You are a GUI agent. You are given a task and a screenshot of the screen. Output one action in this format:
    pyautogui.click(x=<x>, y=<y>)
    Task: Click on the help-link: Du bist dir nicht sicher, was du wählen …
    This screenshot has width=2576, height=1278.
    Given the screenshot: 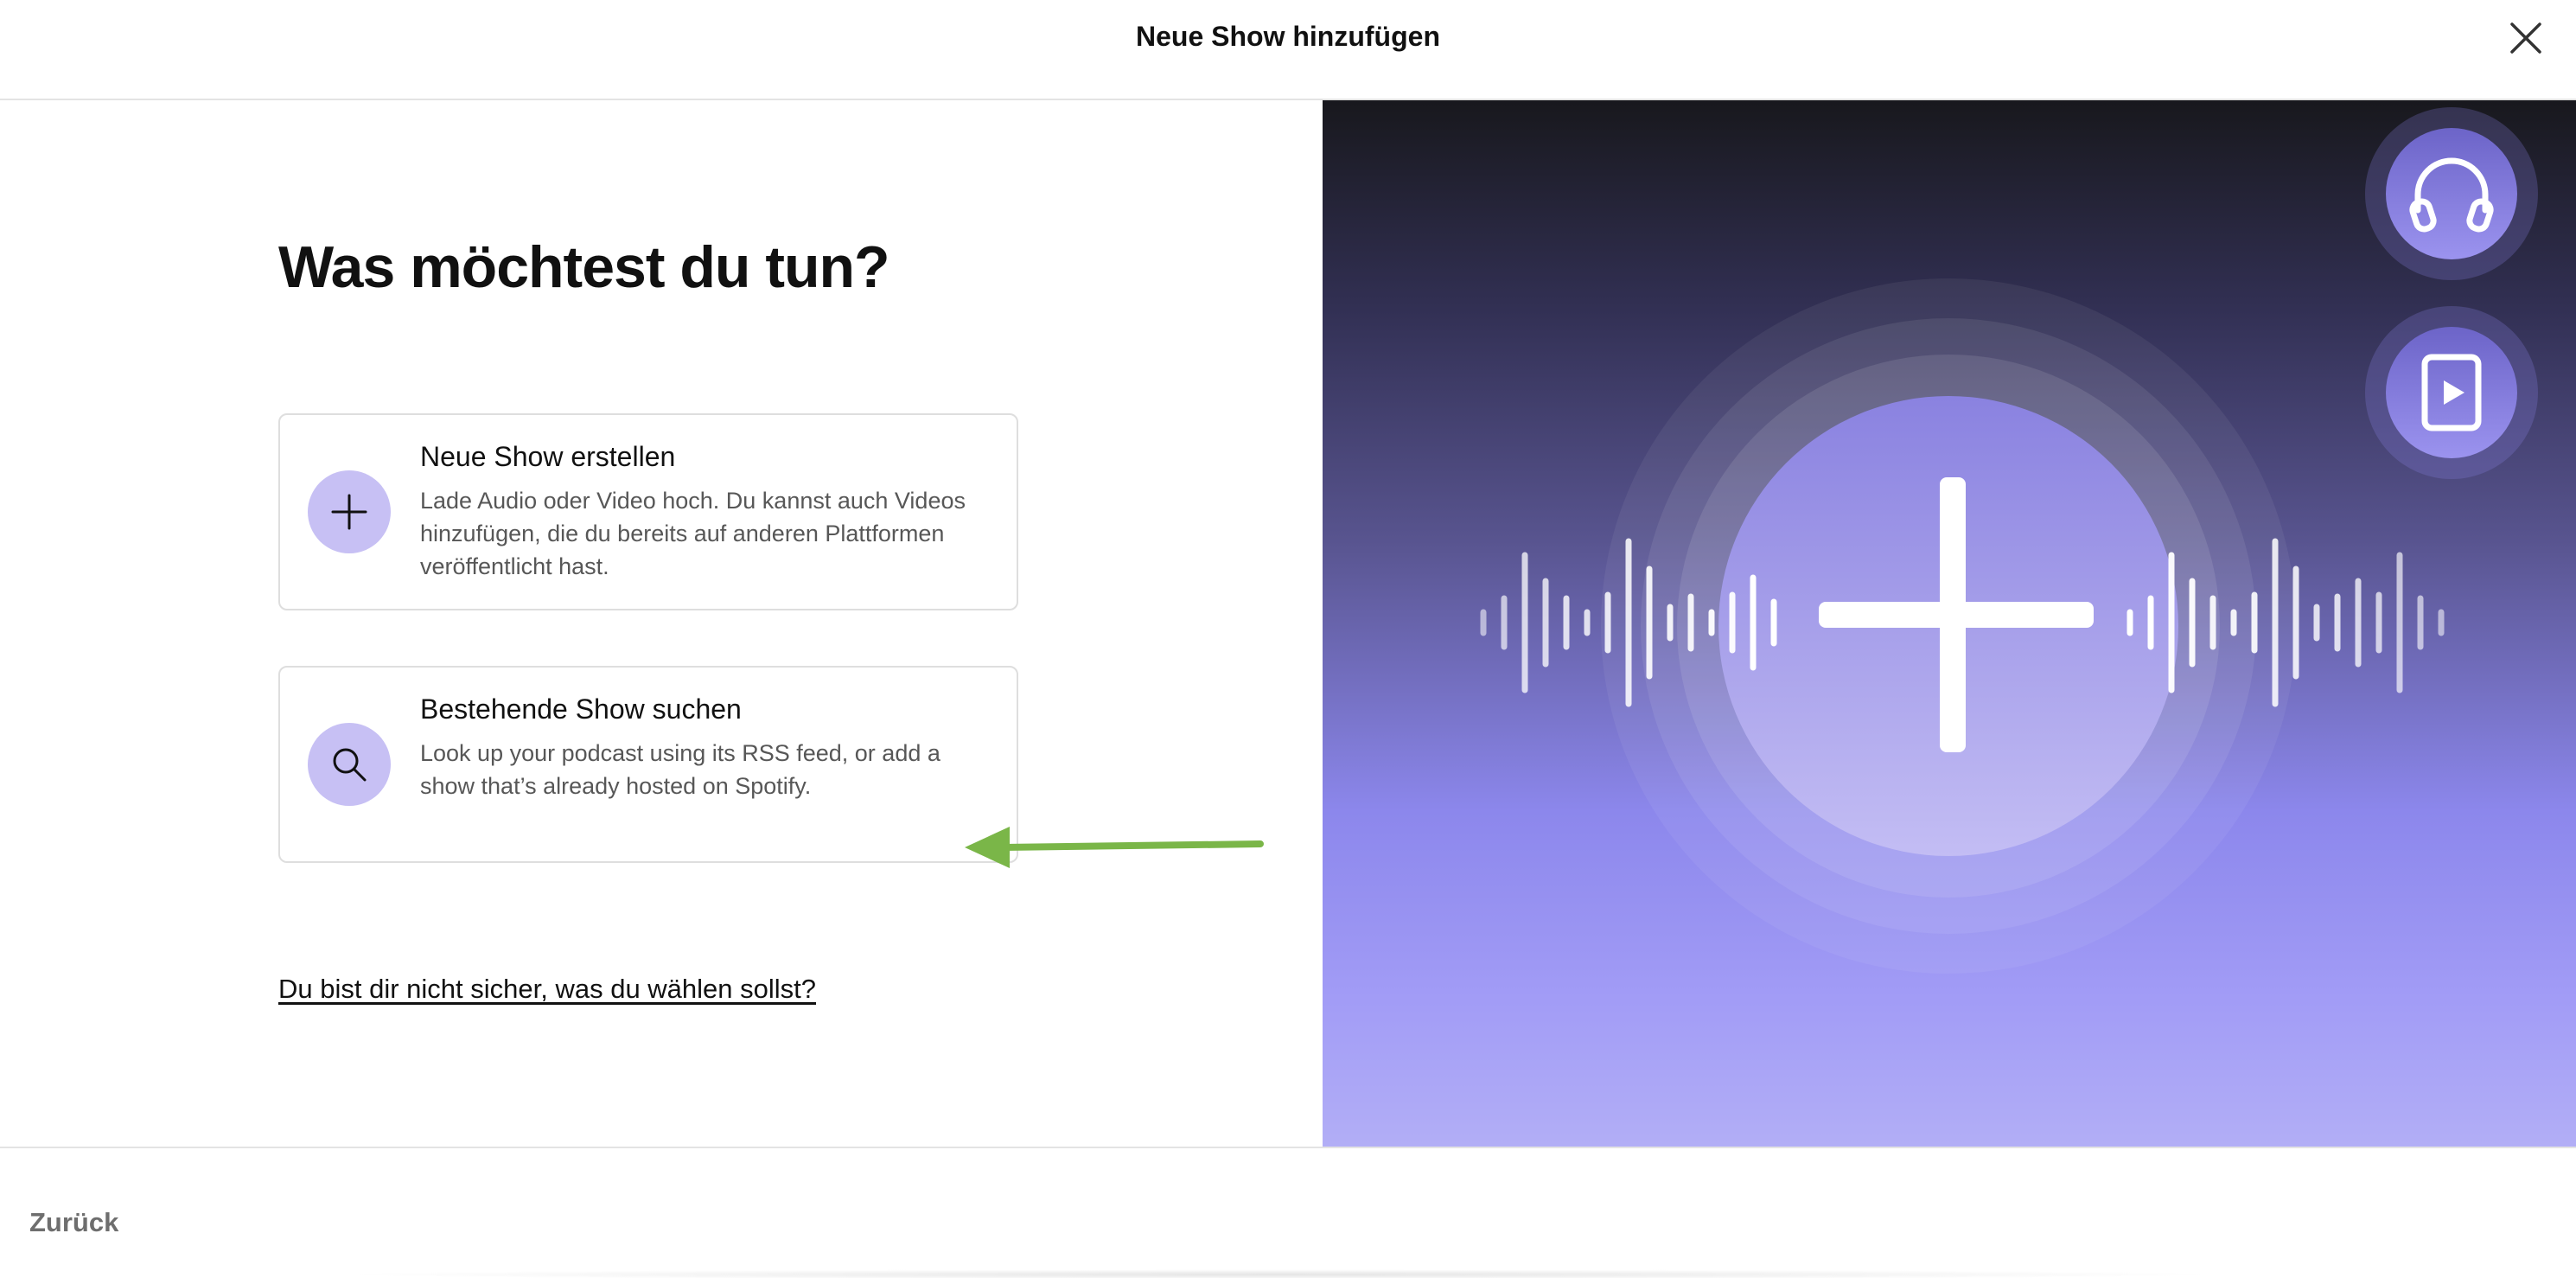 What is the action you would take?
    pyautogui.click(x=547, y=990)
    